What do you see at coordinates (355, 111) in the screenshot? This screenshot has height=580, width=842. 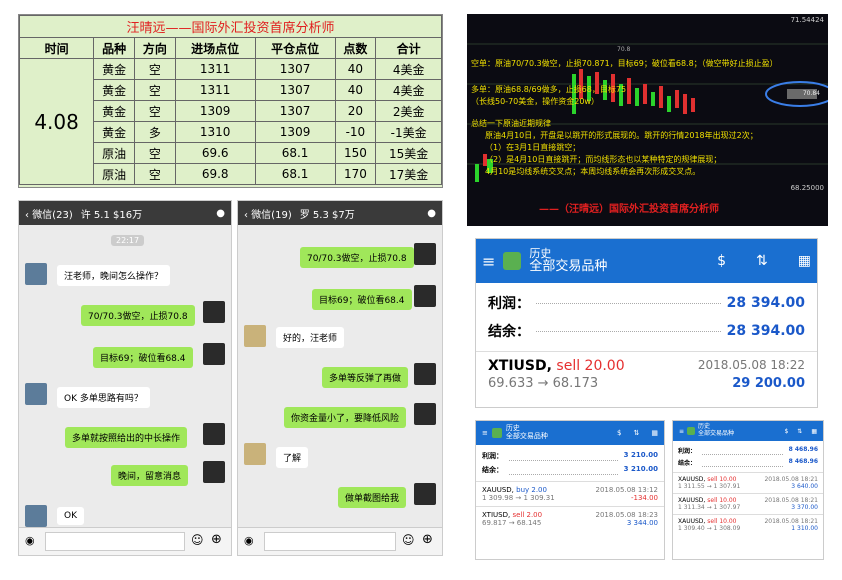 I see `cell: 20` at bounding box center [355, 111].